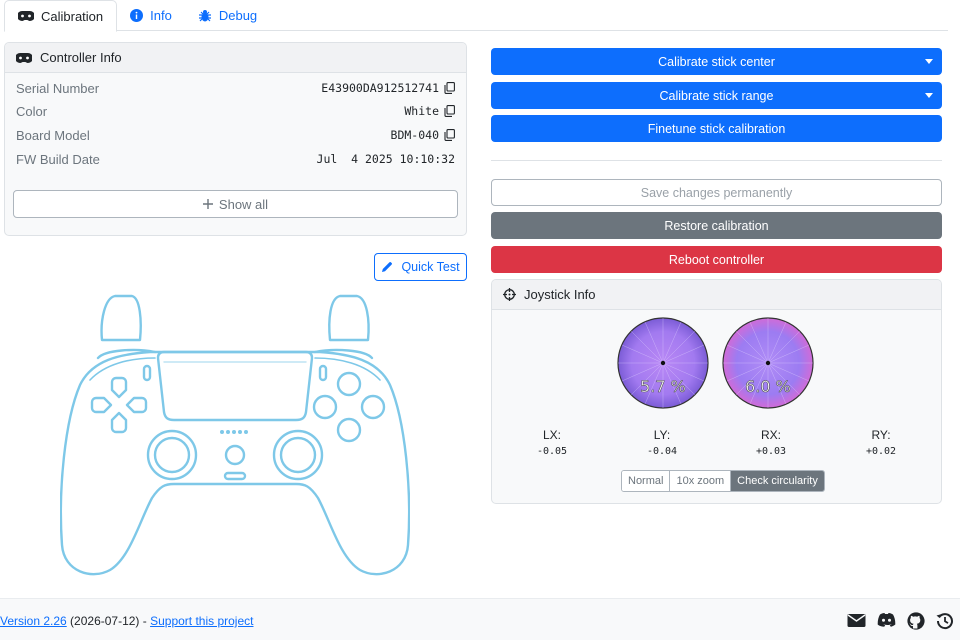 This screenshot has height=640, width=960. I want to click on axis-label: LX:, so click(551, 435).